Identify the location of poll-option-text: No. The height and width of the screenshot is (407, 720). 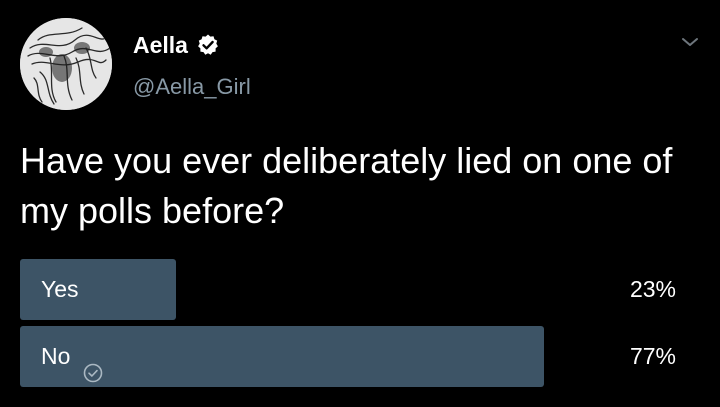
(56, 356).